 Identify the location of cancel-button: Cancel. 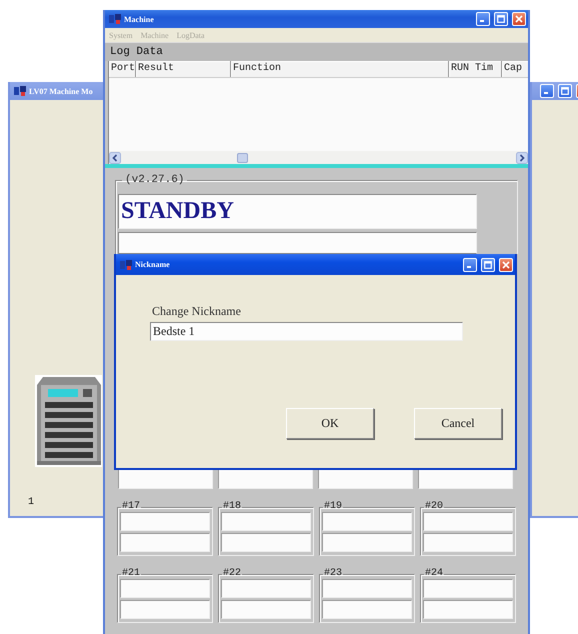
(458, 423).